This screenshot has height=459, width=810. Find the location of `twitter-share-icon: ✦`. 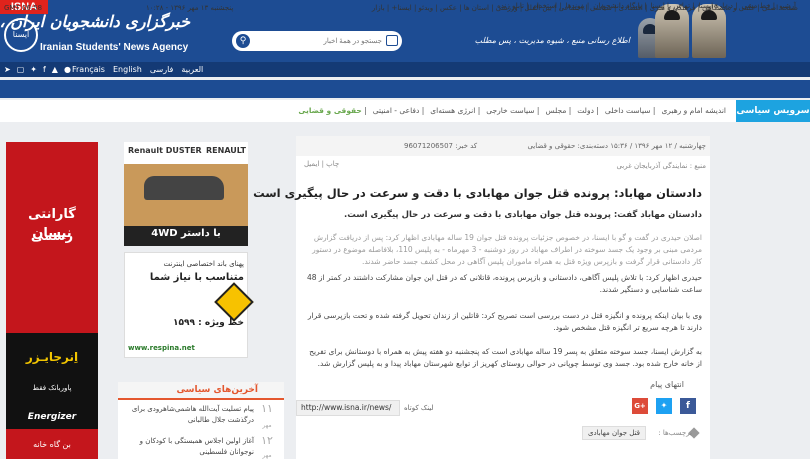

twitter-share-icon: ✦ is located at coordinates (664, 406).